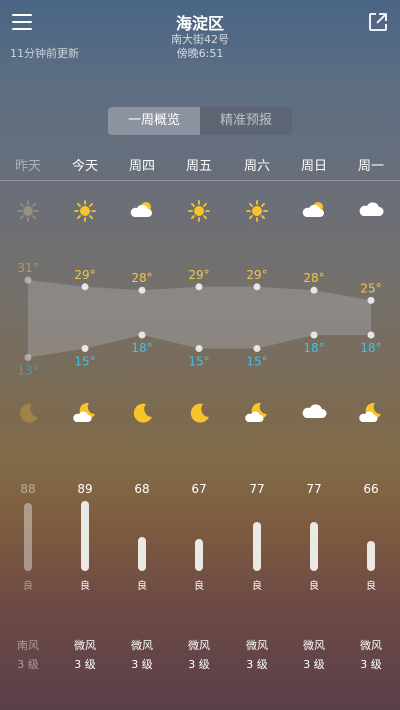 This screenshot has height=710, width=400. I want to click on share-icon, so click(378, 22).